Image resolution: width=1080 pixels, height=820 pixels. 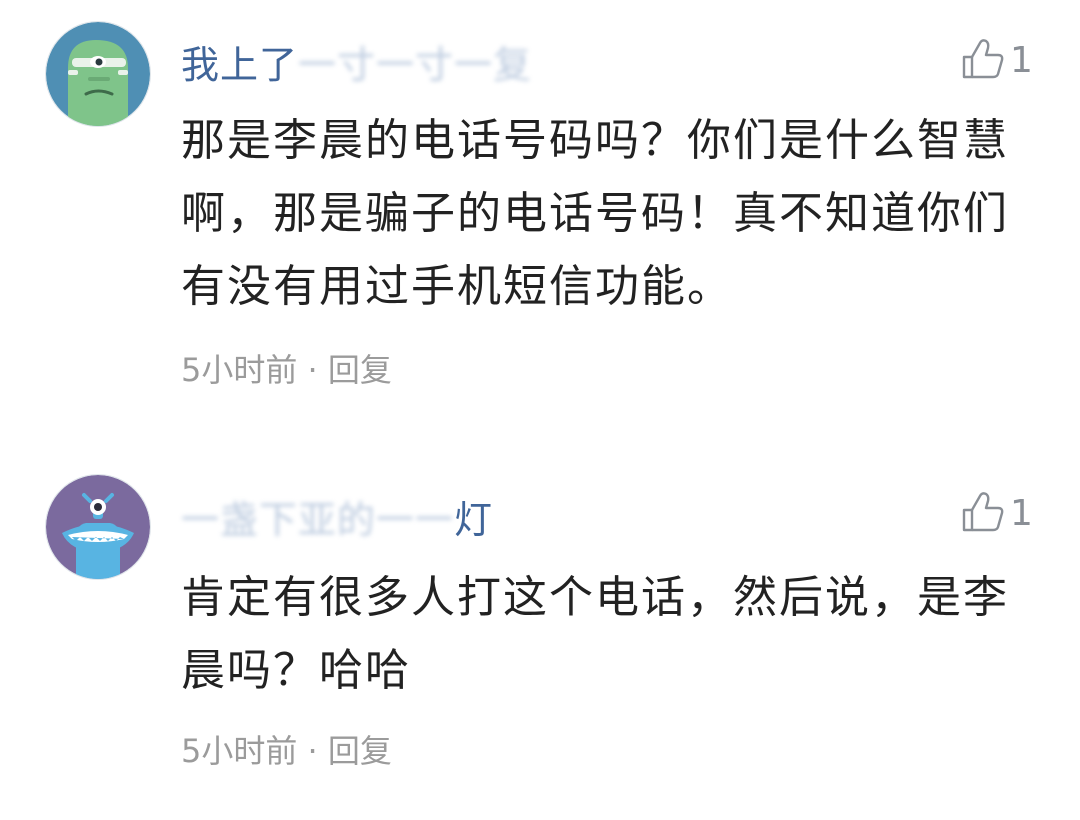 What do you see at coordinates (595, 634) in the screenshot?
I see `comment-body: 肯定有很多人打这个电话，然后说，是李晨吗？哈哈` at bounding box center [595, 634].